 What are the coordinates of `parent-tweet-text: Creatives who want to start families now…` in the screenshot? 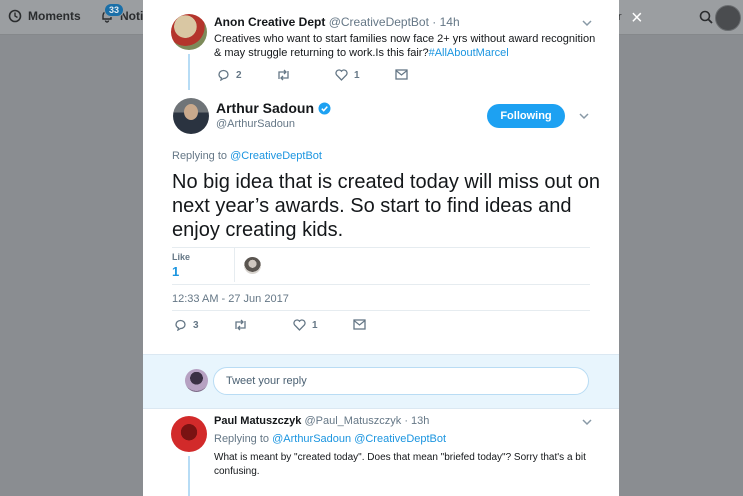 It's located at (409, 46).